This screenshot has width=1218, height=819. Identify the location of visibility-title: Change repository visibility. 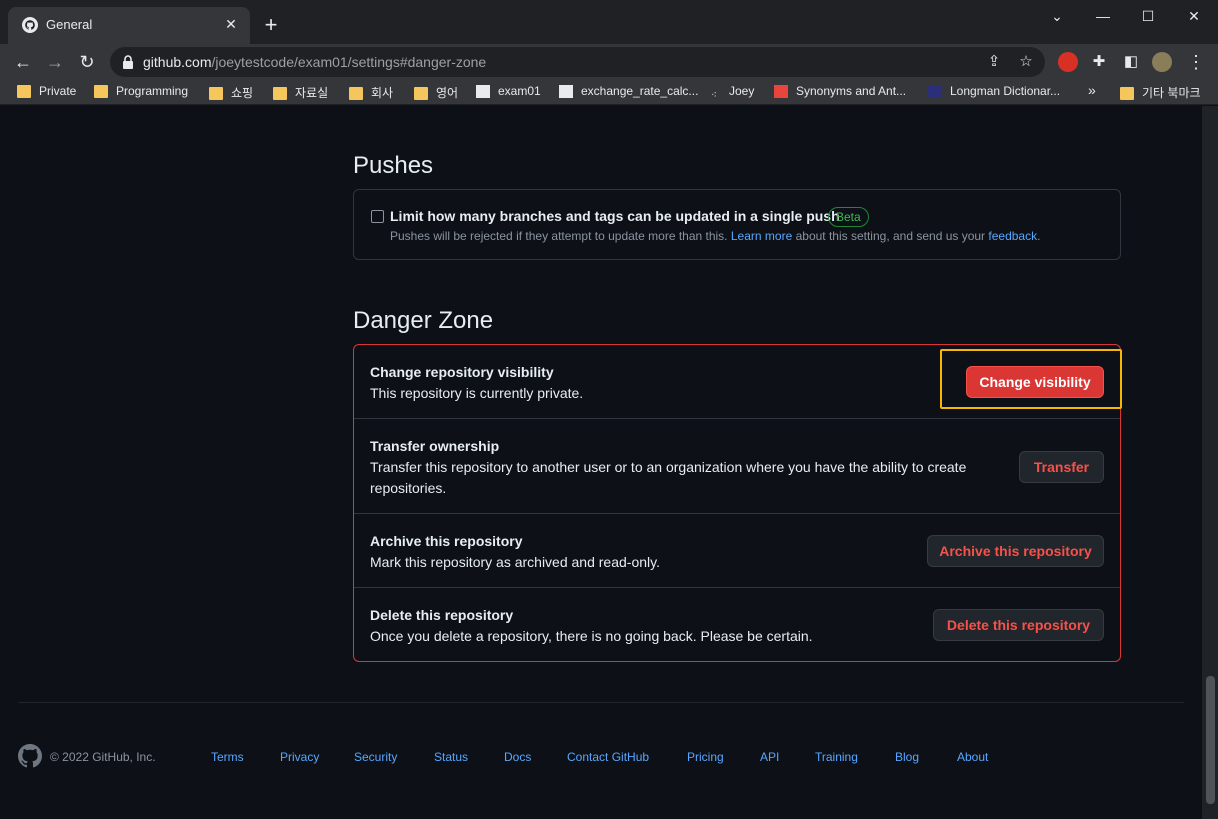
(462, 372).